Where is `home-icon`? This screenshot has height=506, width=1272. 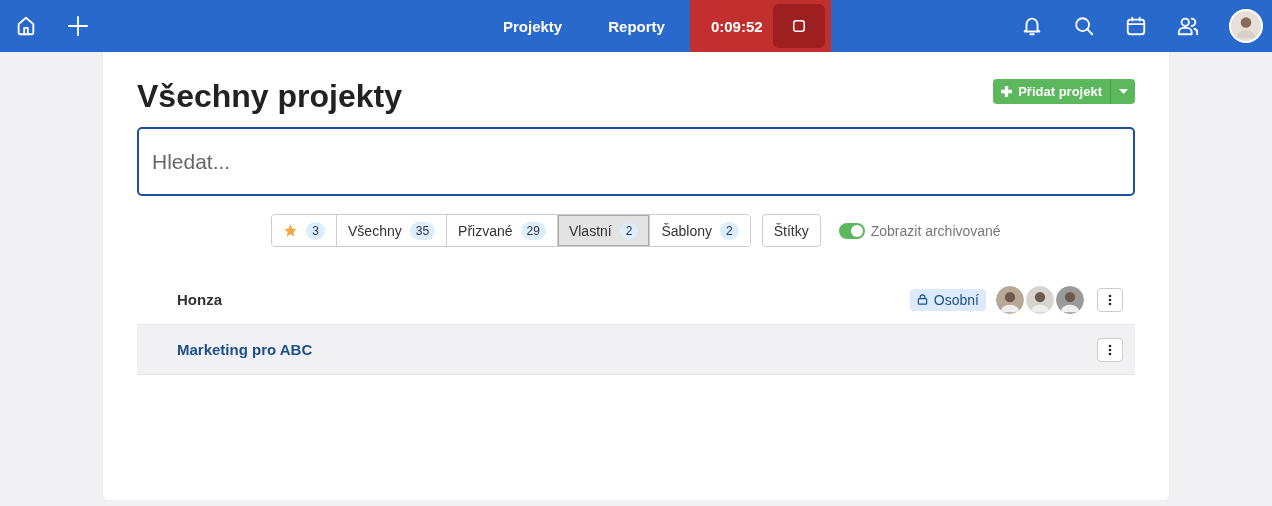
home-icon is located at coordinates (26, 26).